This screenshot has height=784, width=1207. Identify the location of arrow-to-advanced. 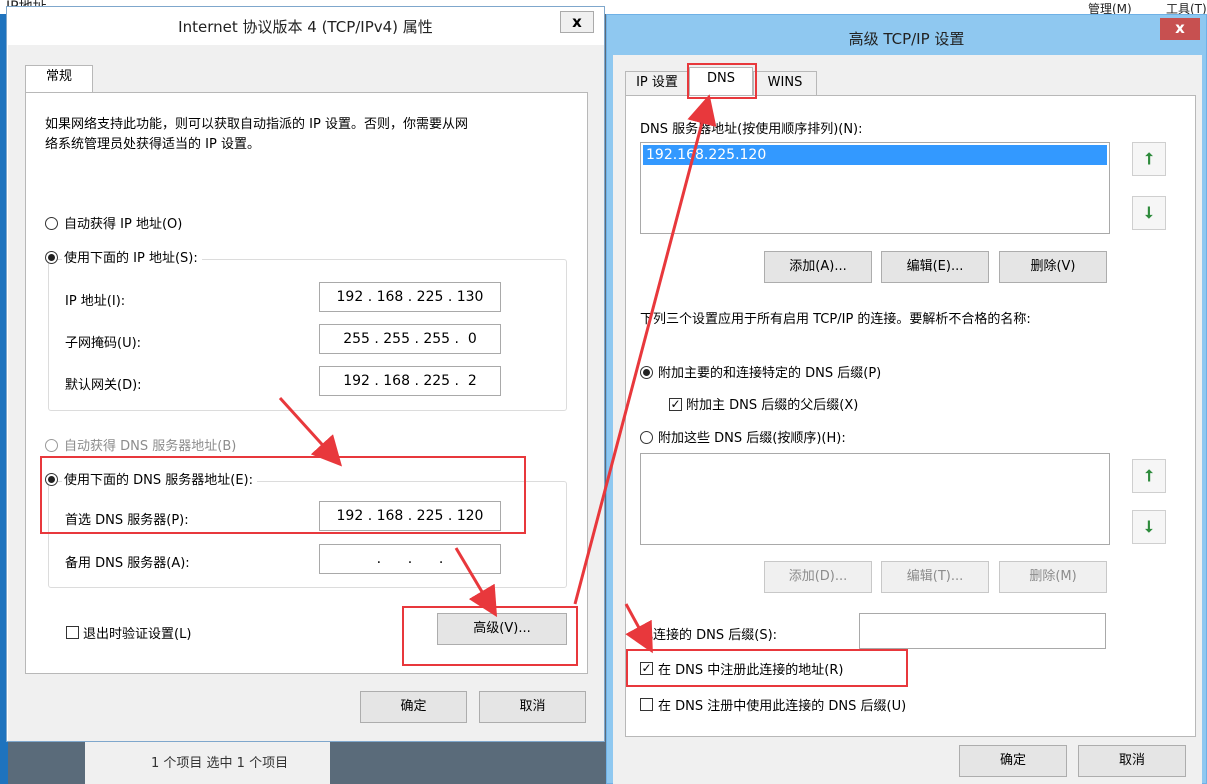
(476, 582).